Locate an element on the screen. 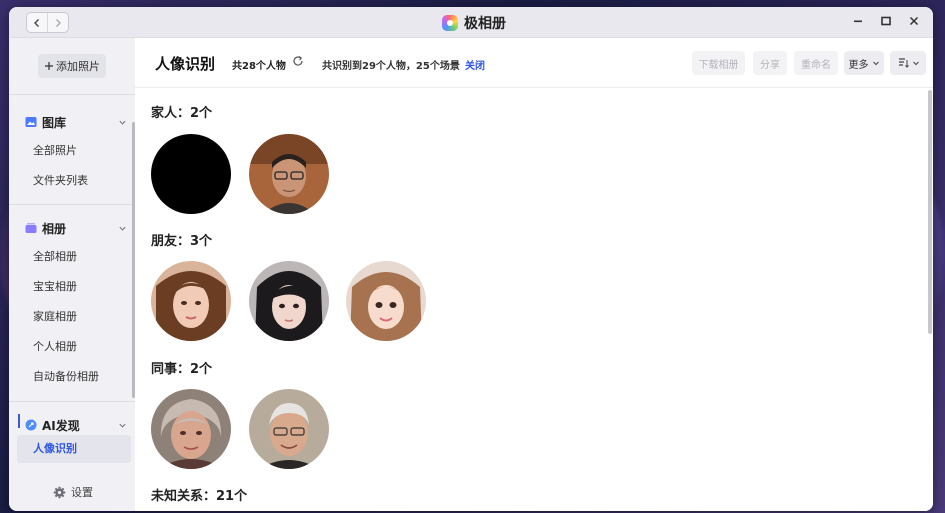 The height and width of the screenshot is (513, 945). active-indicator is located at coordinates (19, 421).